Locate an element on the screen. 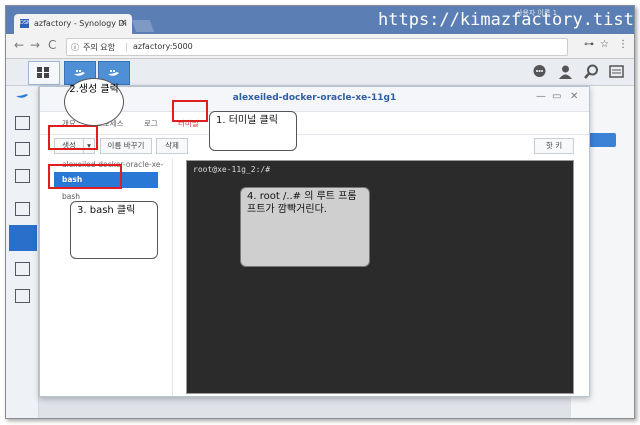 This screenshot has width=640, height=425. minimize-icon: — is located at coordinates (541, 96).